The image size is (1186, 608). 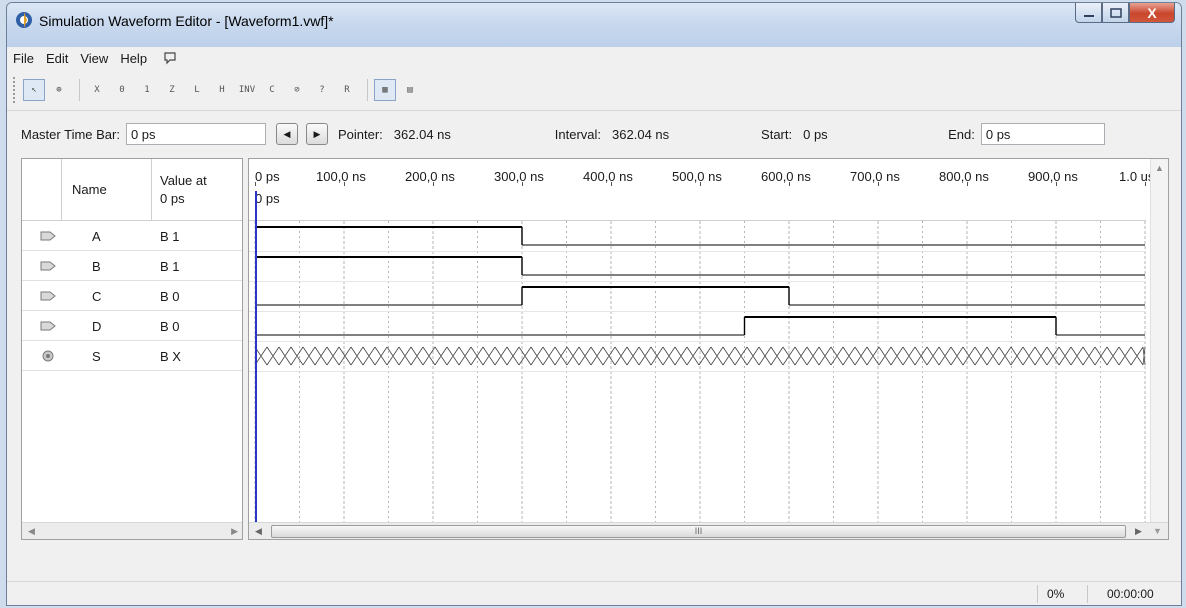 I want to click on signal-name: D, so click(x=97, y=326).